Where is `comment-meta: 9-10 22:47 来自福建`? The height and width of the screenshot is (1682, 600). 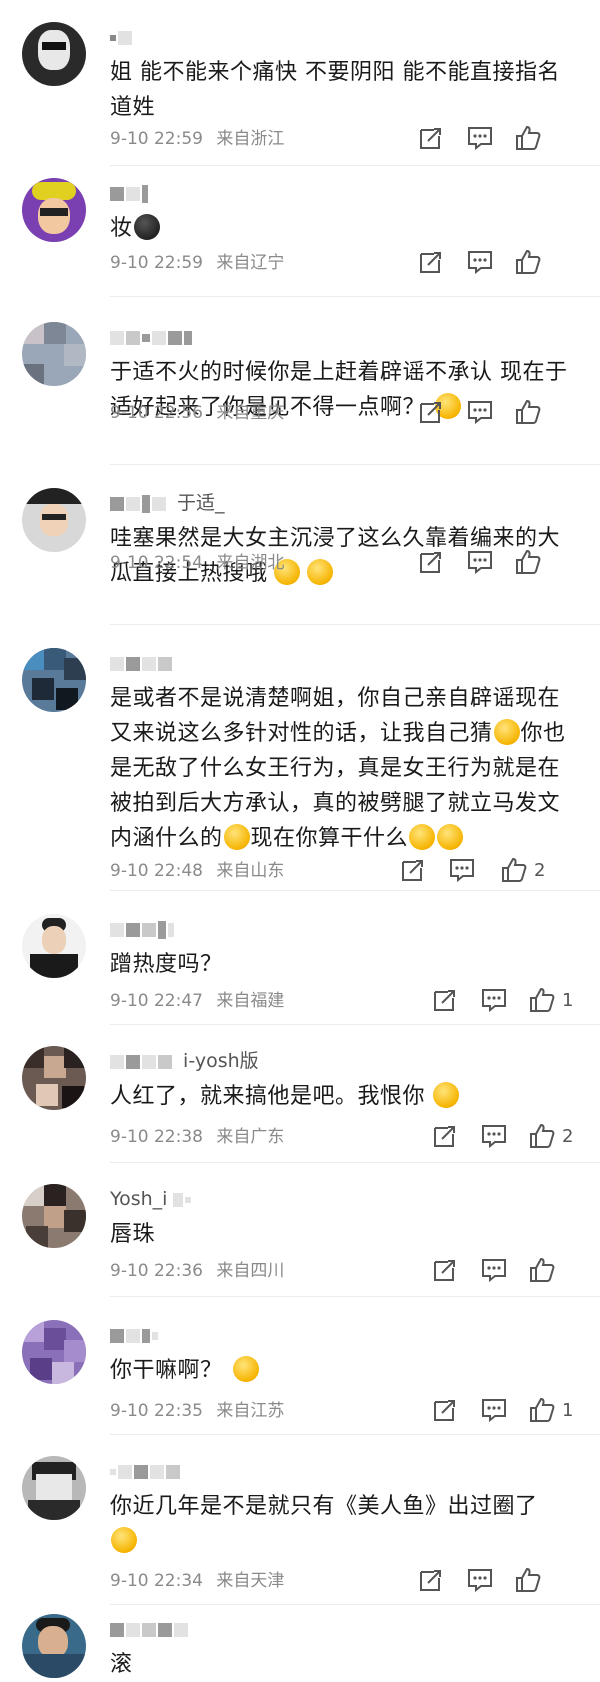 comment-meta: 9-10 22:47 来自福建 is located at coordinates (197, 1001).